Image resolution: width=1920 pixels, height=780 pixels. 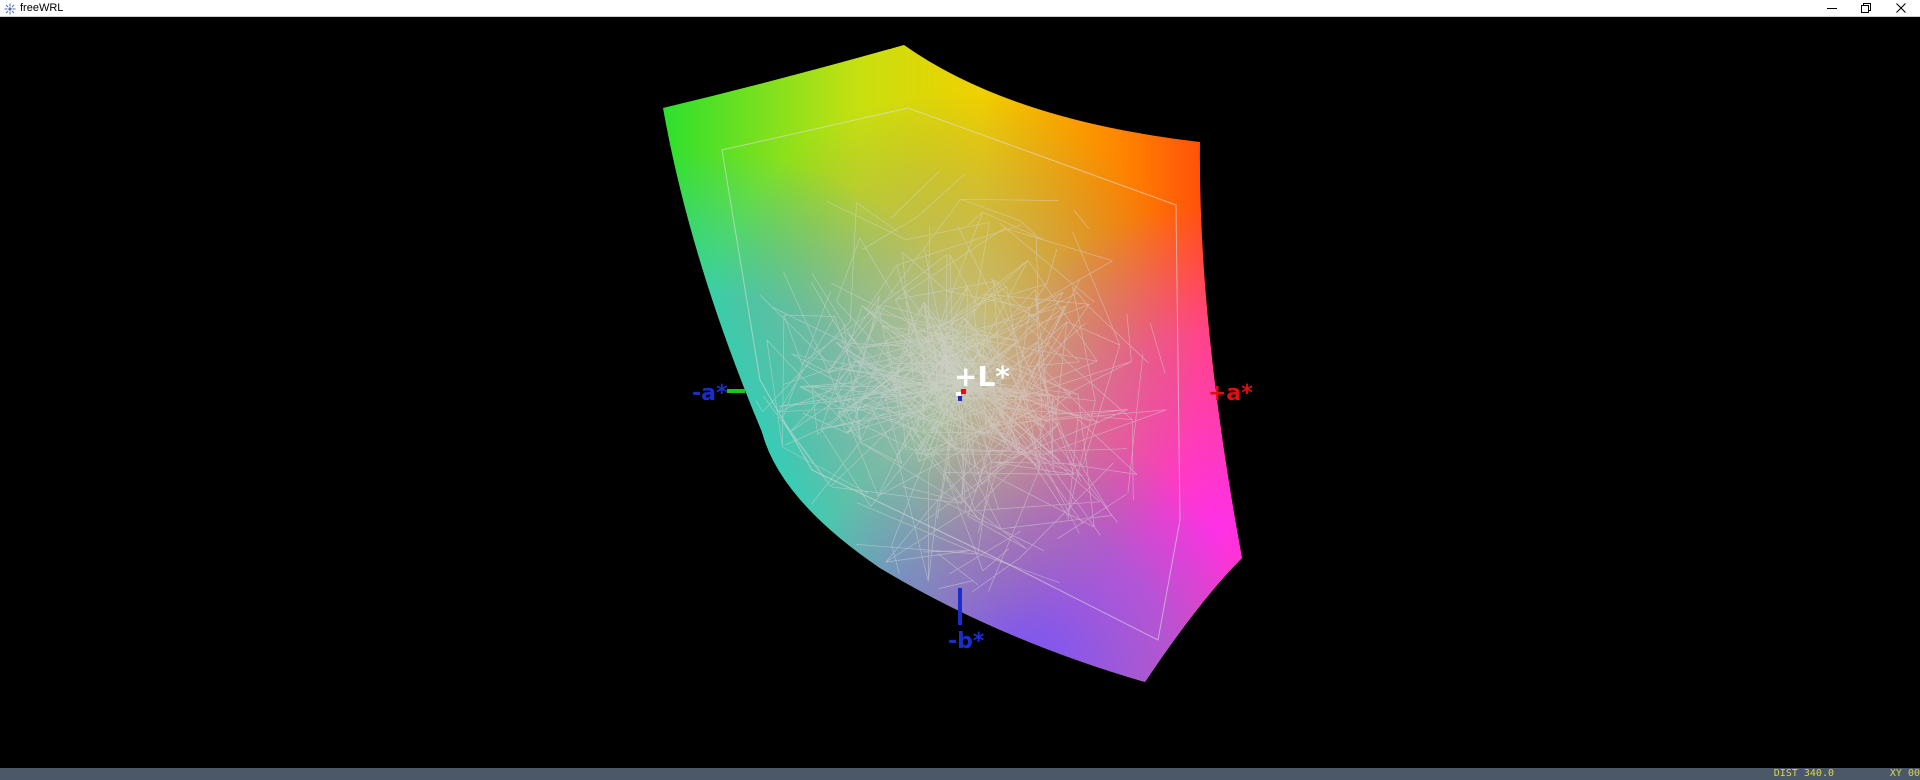 I want to click on minus-b-label: -b*, so click(x=966, y=641).